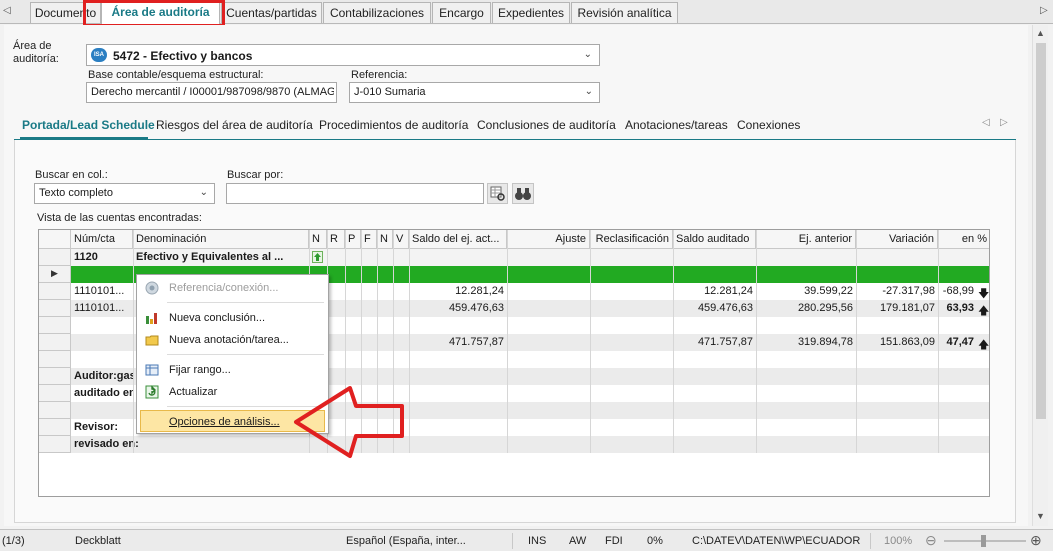  I want to click on grid-corner, so click(55, 239).